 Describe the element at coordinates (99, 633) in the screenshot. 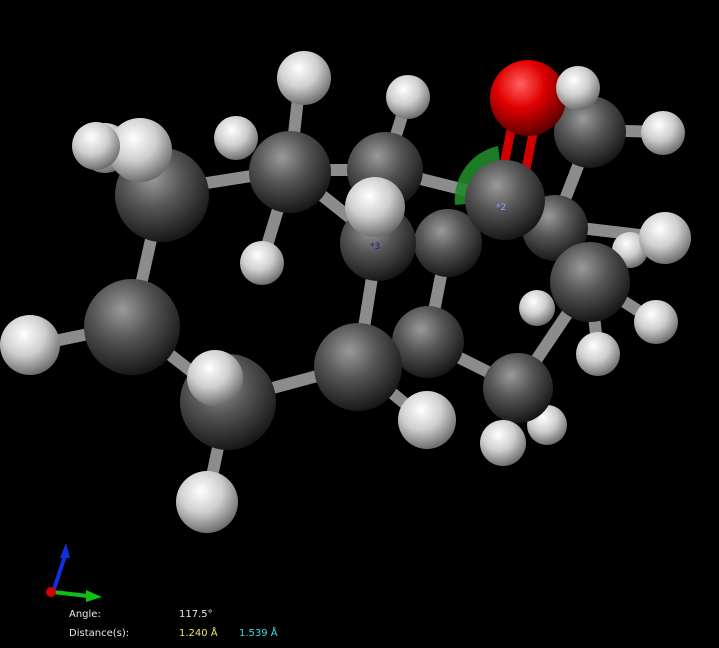

I see `distance-label: Distance(s):` at that location.